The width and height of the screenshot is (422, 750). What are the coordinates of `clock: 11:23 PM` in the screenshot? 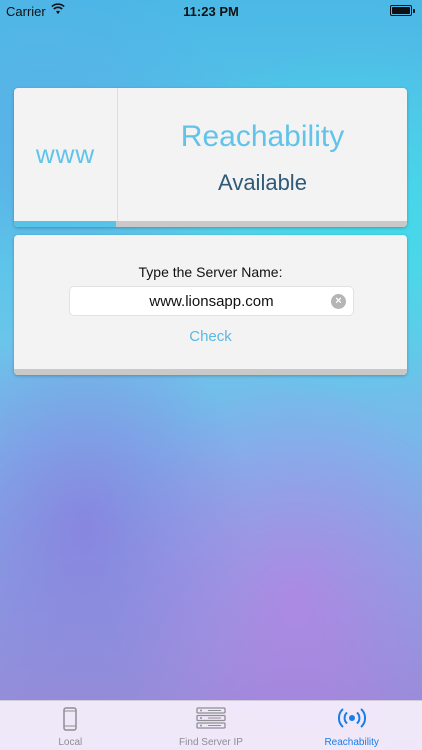 It's located at (211, 11).